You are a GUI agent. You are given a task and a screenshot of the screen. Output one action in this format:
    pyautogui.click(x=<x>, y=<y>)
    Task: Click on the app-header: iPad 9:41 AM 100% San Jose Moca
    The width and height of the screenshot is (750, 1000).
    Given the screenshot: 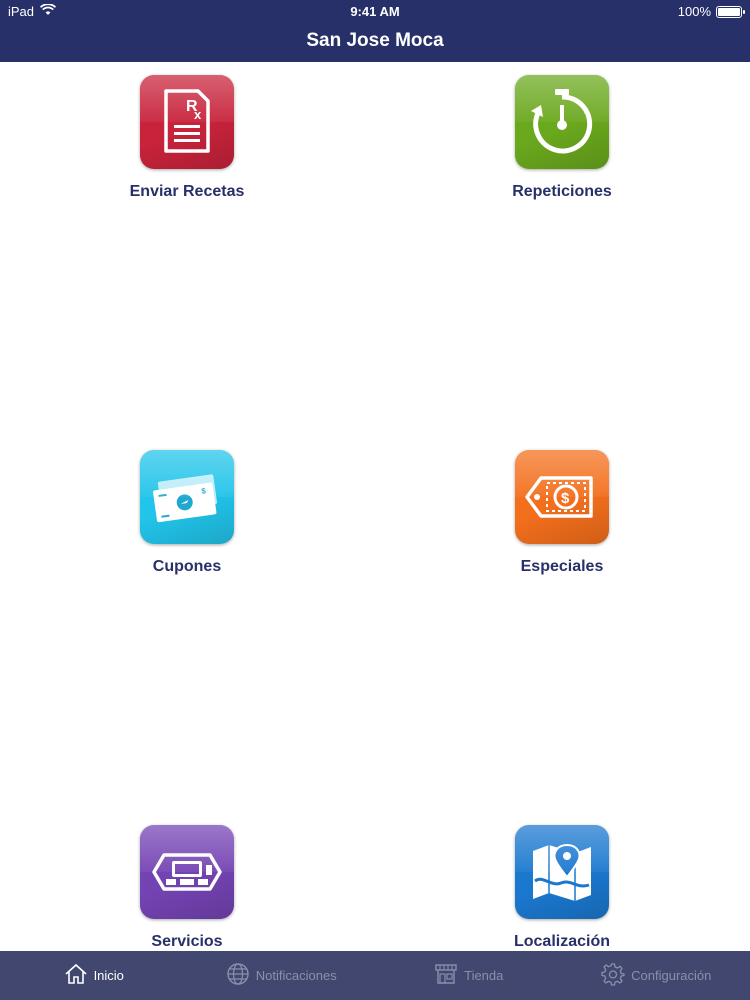 What is the action you would take?
    pyautogui.click(x=375, y=31)
    